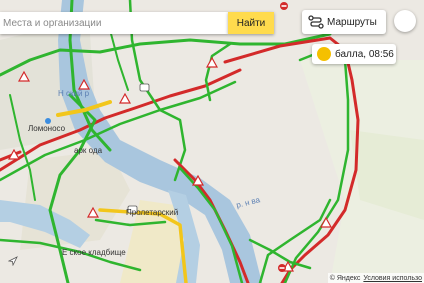 The width and height of the screenshot is (424, 283). I want to click on routes-button: Маршруты, so click(344, 22).